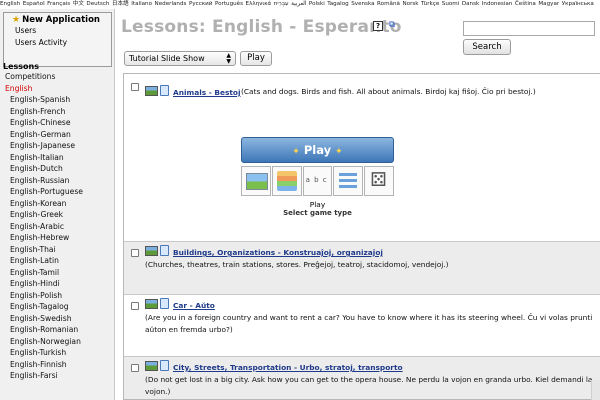  I want to click on sidebar-item-english-french: English-French, so click(57, 112).